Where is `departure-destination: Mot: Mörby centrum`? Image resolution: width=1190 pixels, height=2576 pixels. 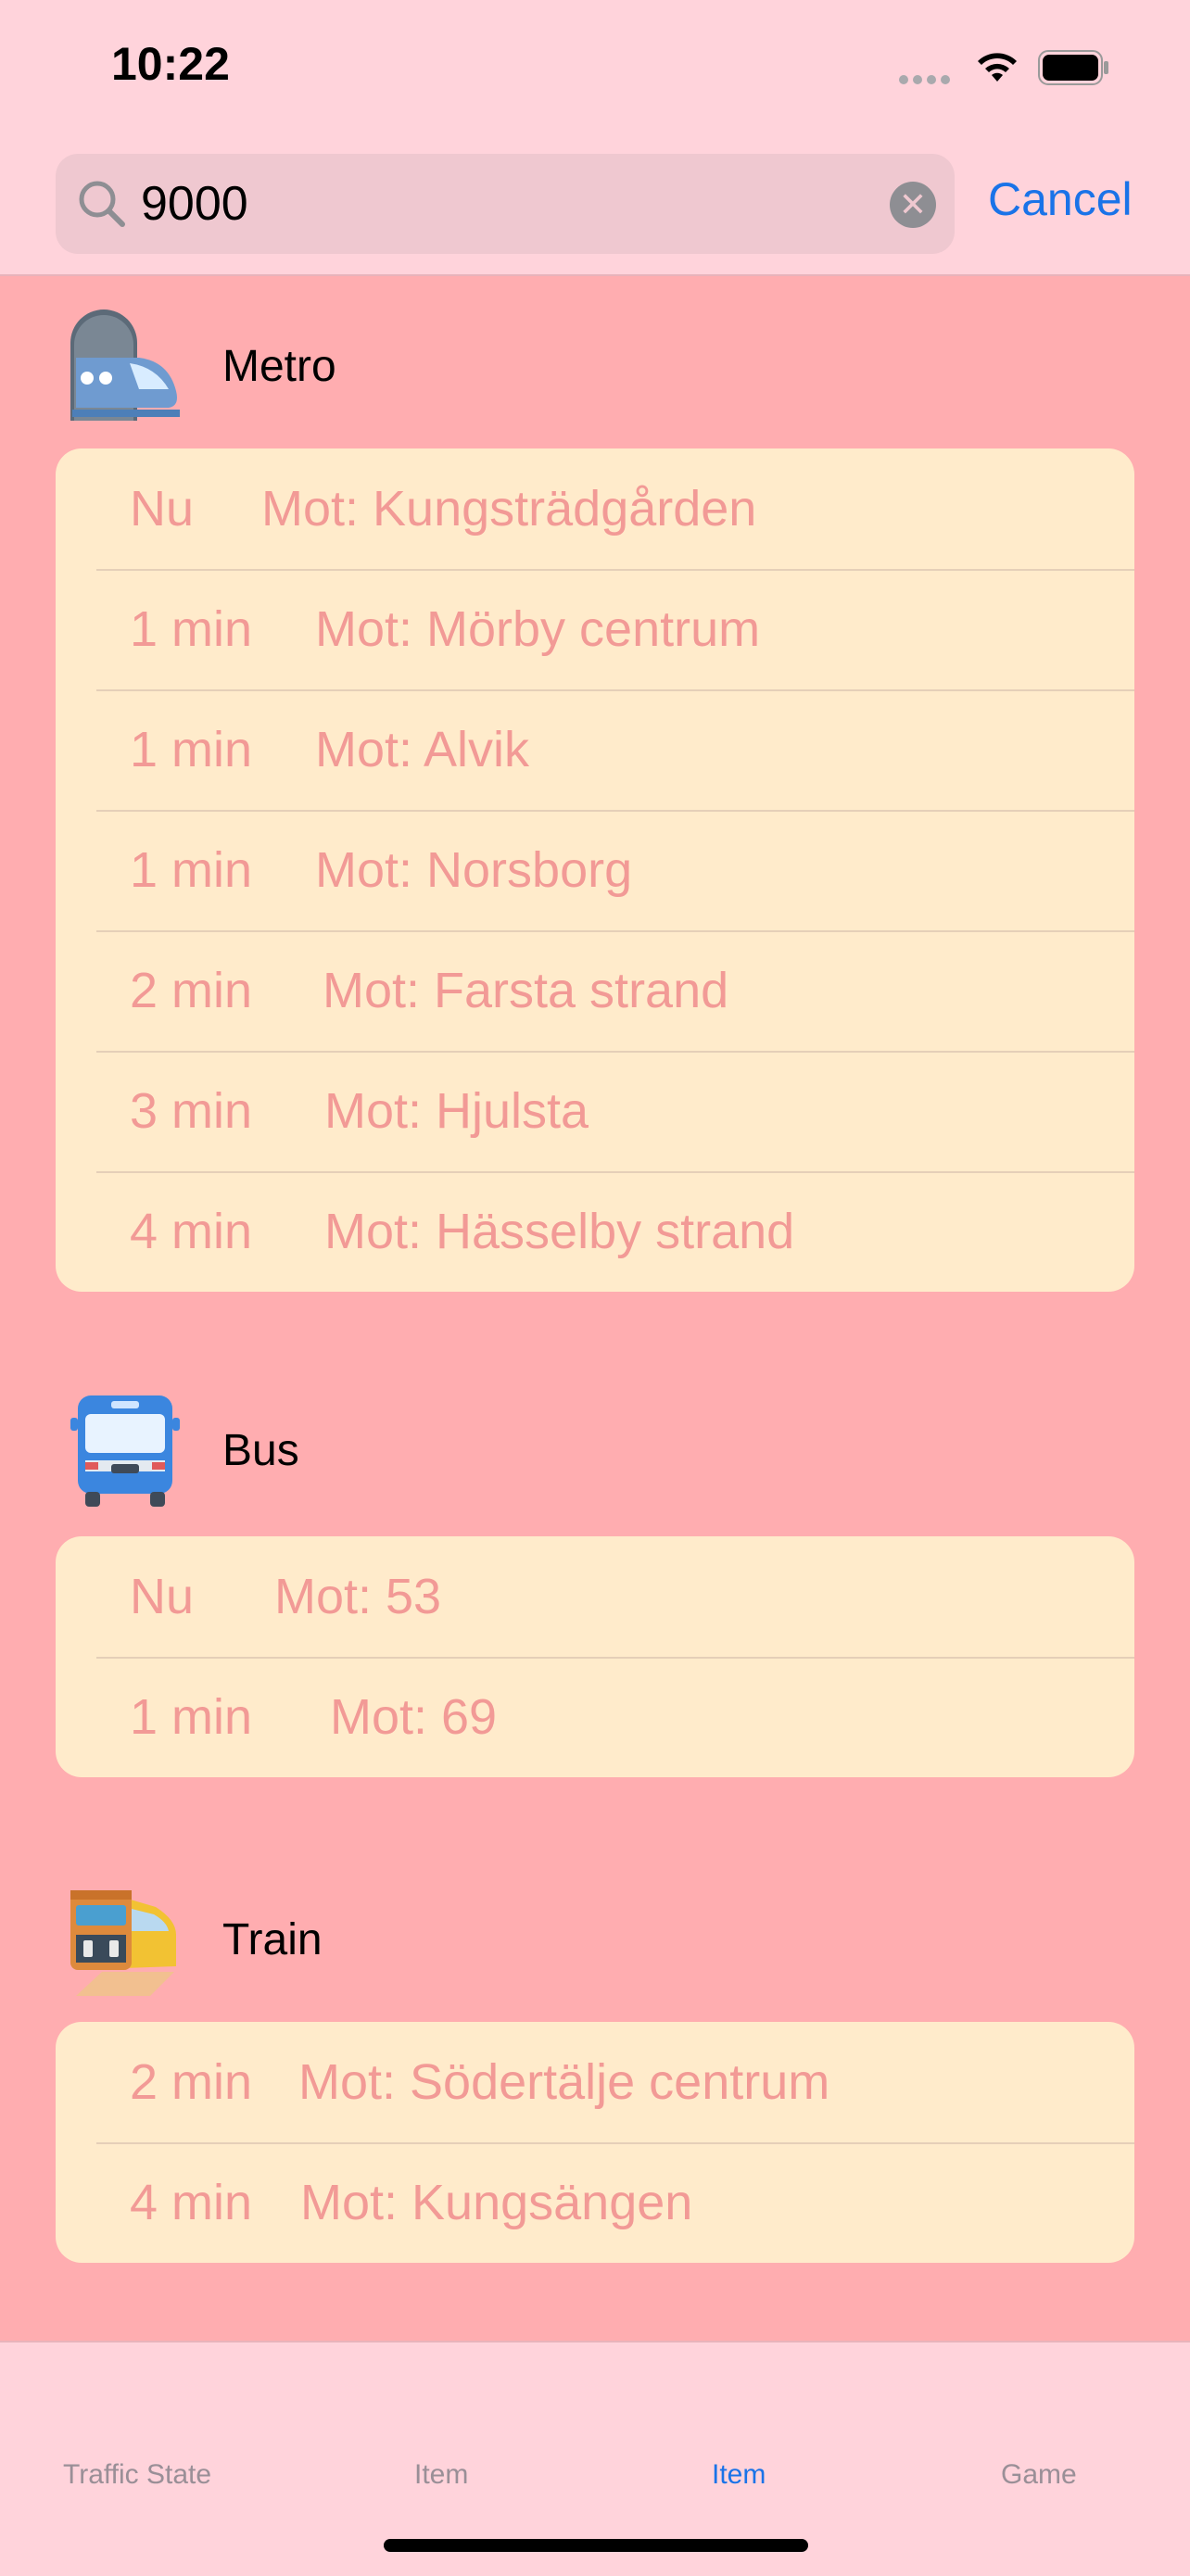
departure-destination: Mot: Mörby centrum is located at coordinates (538, 629).